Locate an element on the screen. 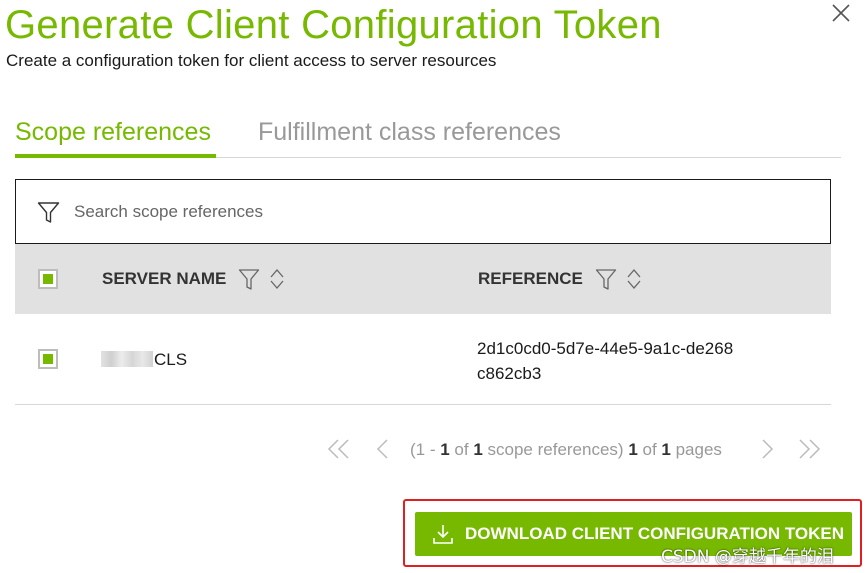  select-all-checkbox is located at coordinates (48, 279).